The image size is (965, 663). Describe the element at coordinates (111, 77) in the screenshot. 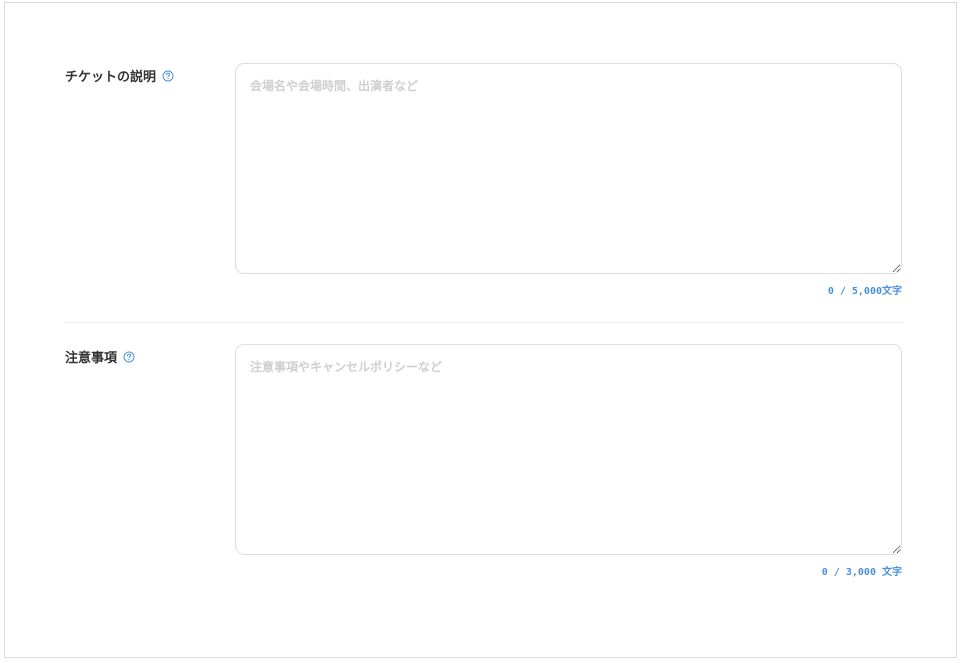

I see `ticket-description-label: チケットの説明` at that location.